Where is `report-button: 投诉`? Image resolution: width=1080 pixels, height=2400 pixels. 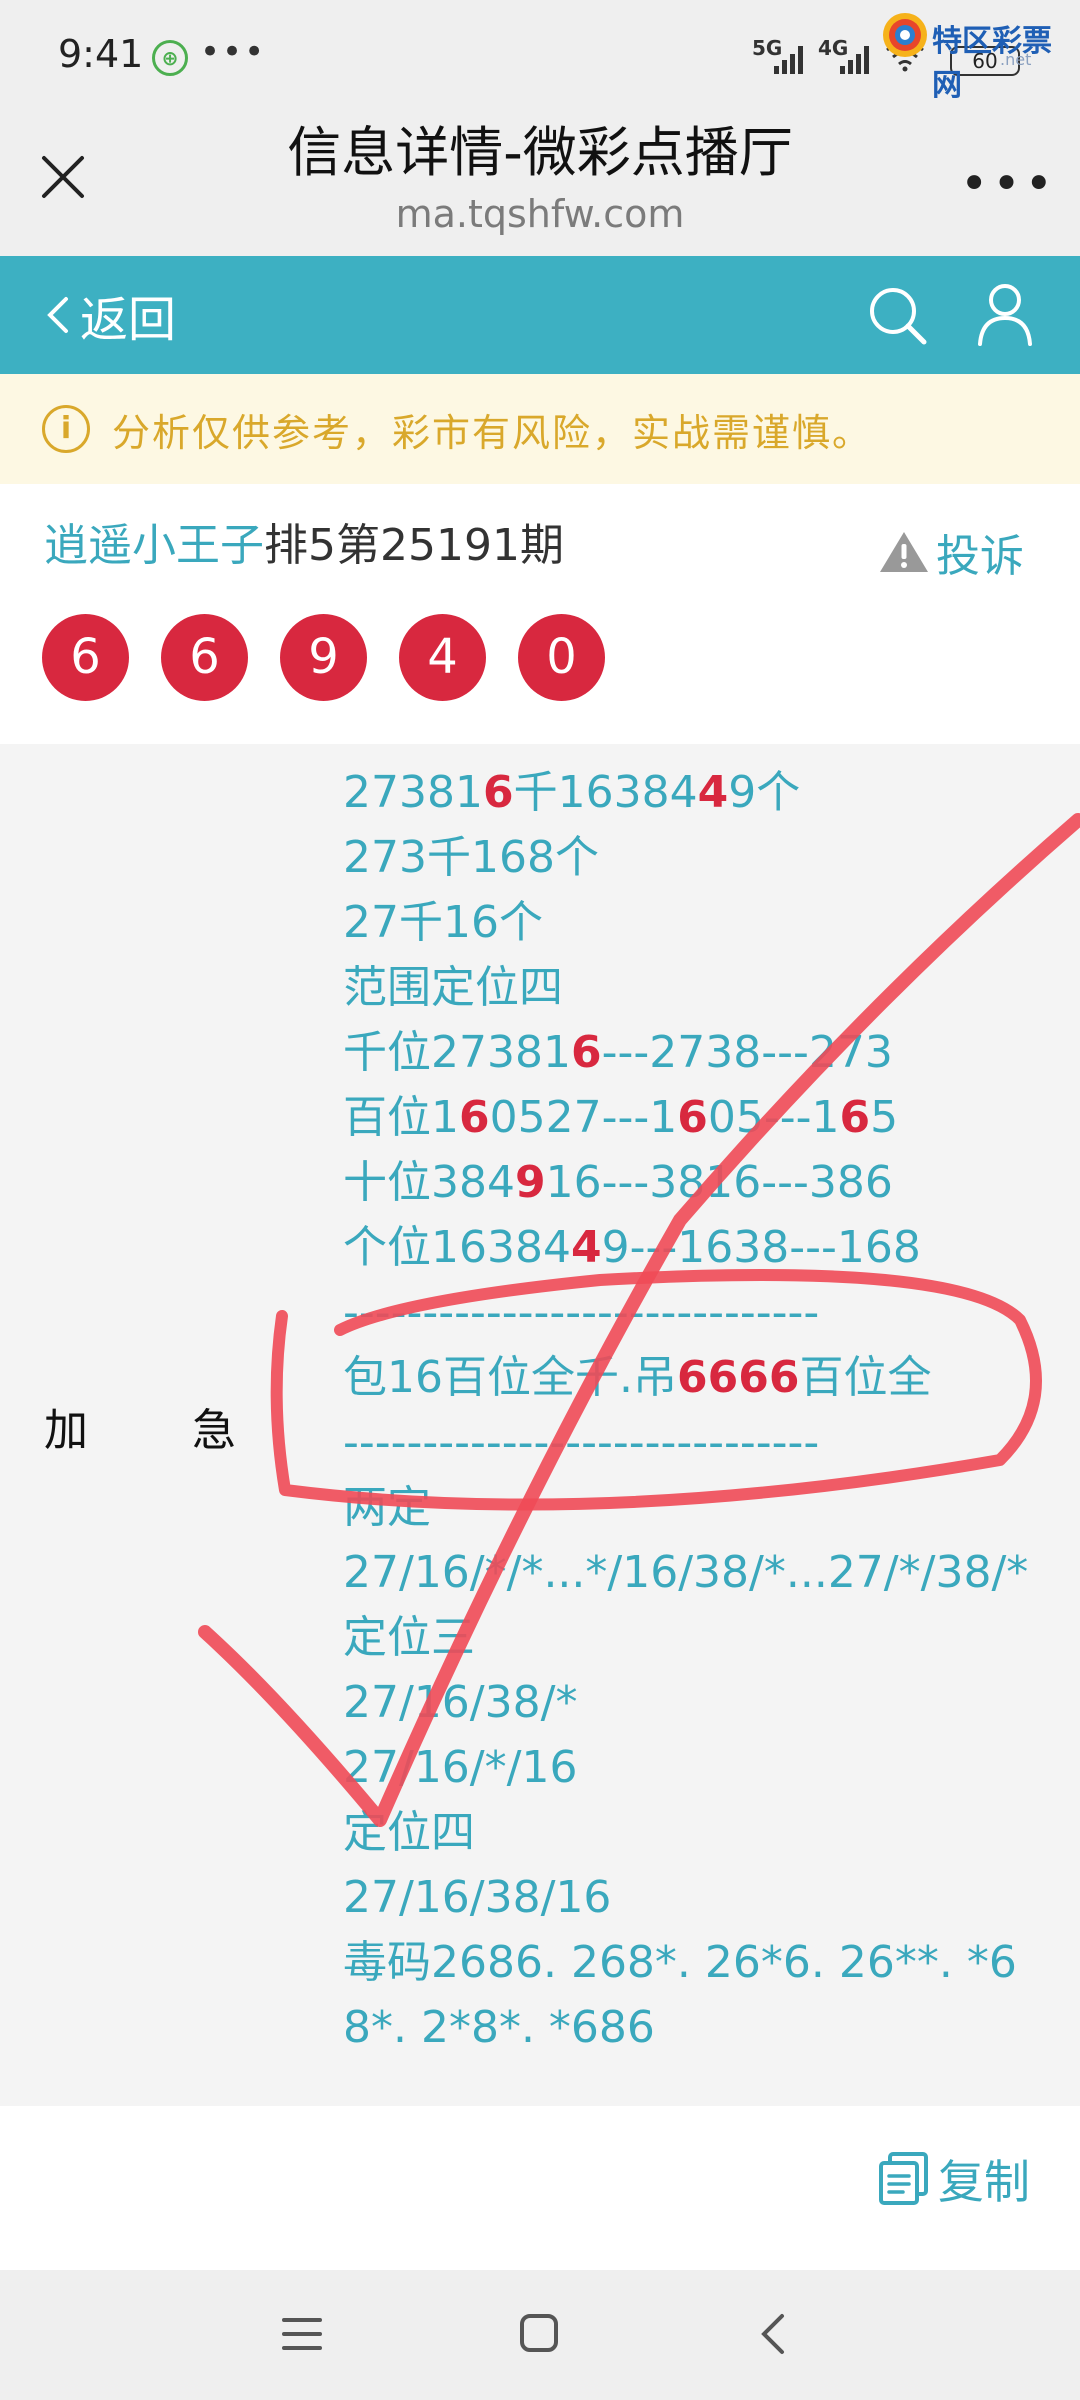
report-button: 投诉 is located at coordinates (951, 552).